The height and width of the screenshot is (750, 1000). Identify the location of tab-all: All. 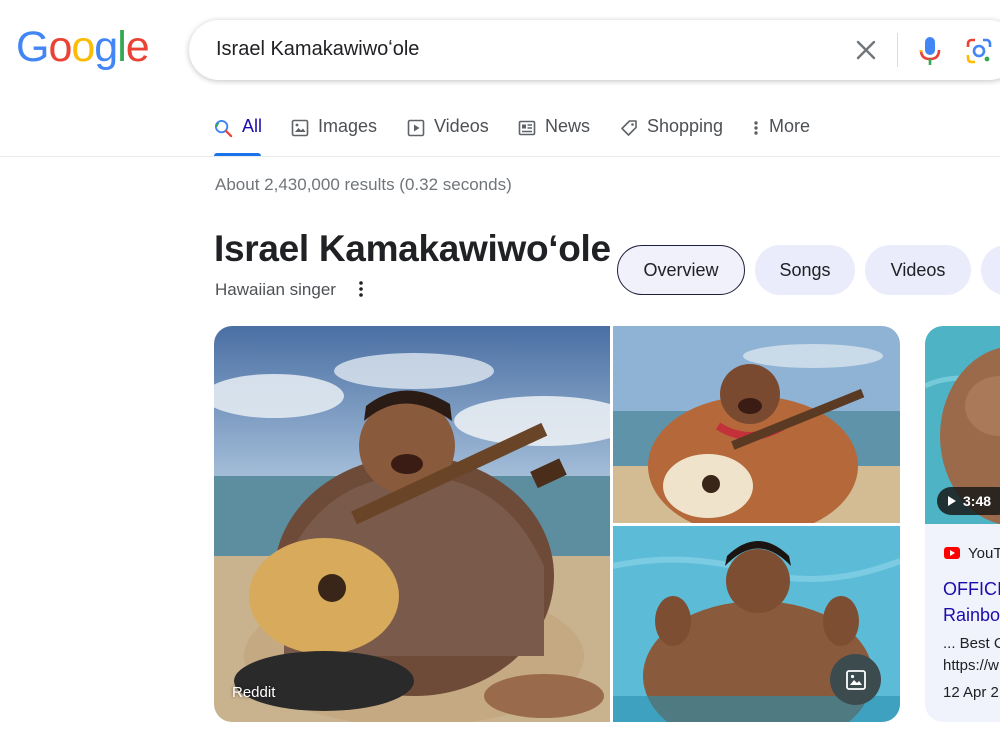
(238, 136).